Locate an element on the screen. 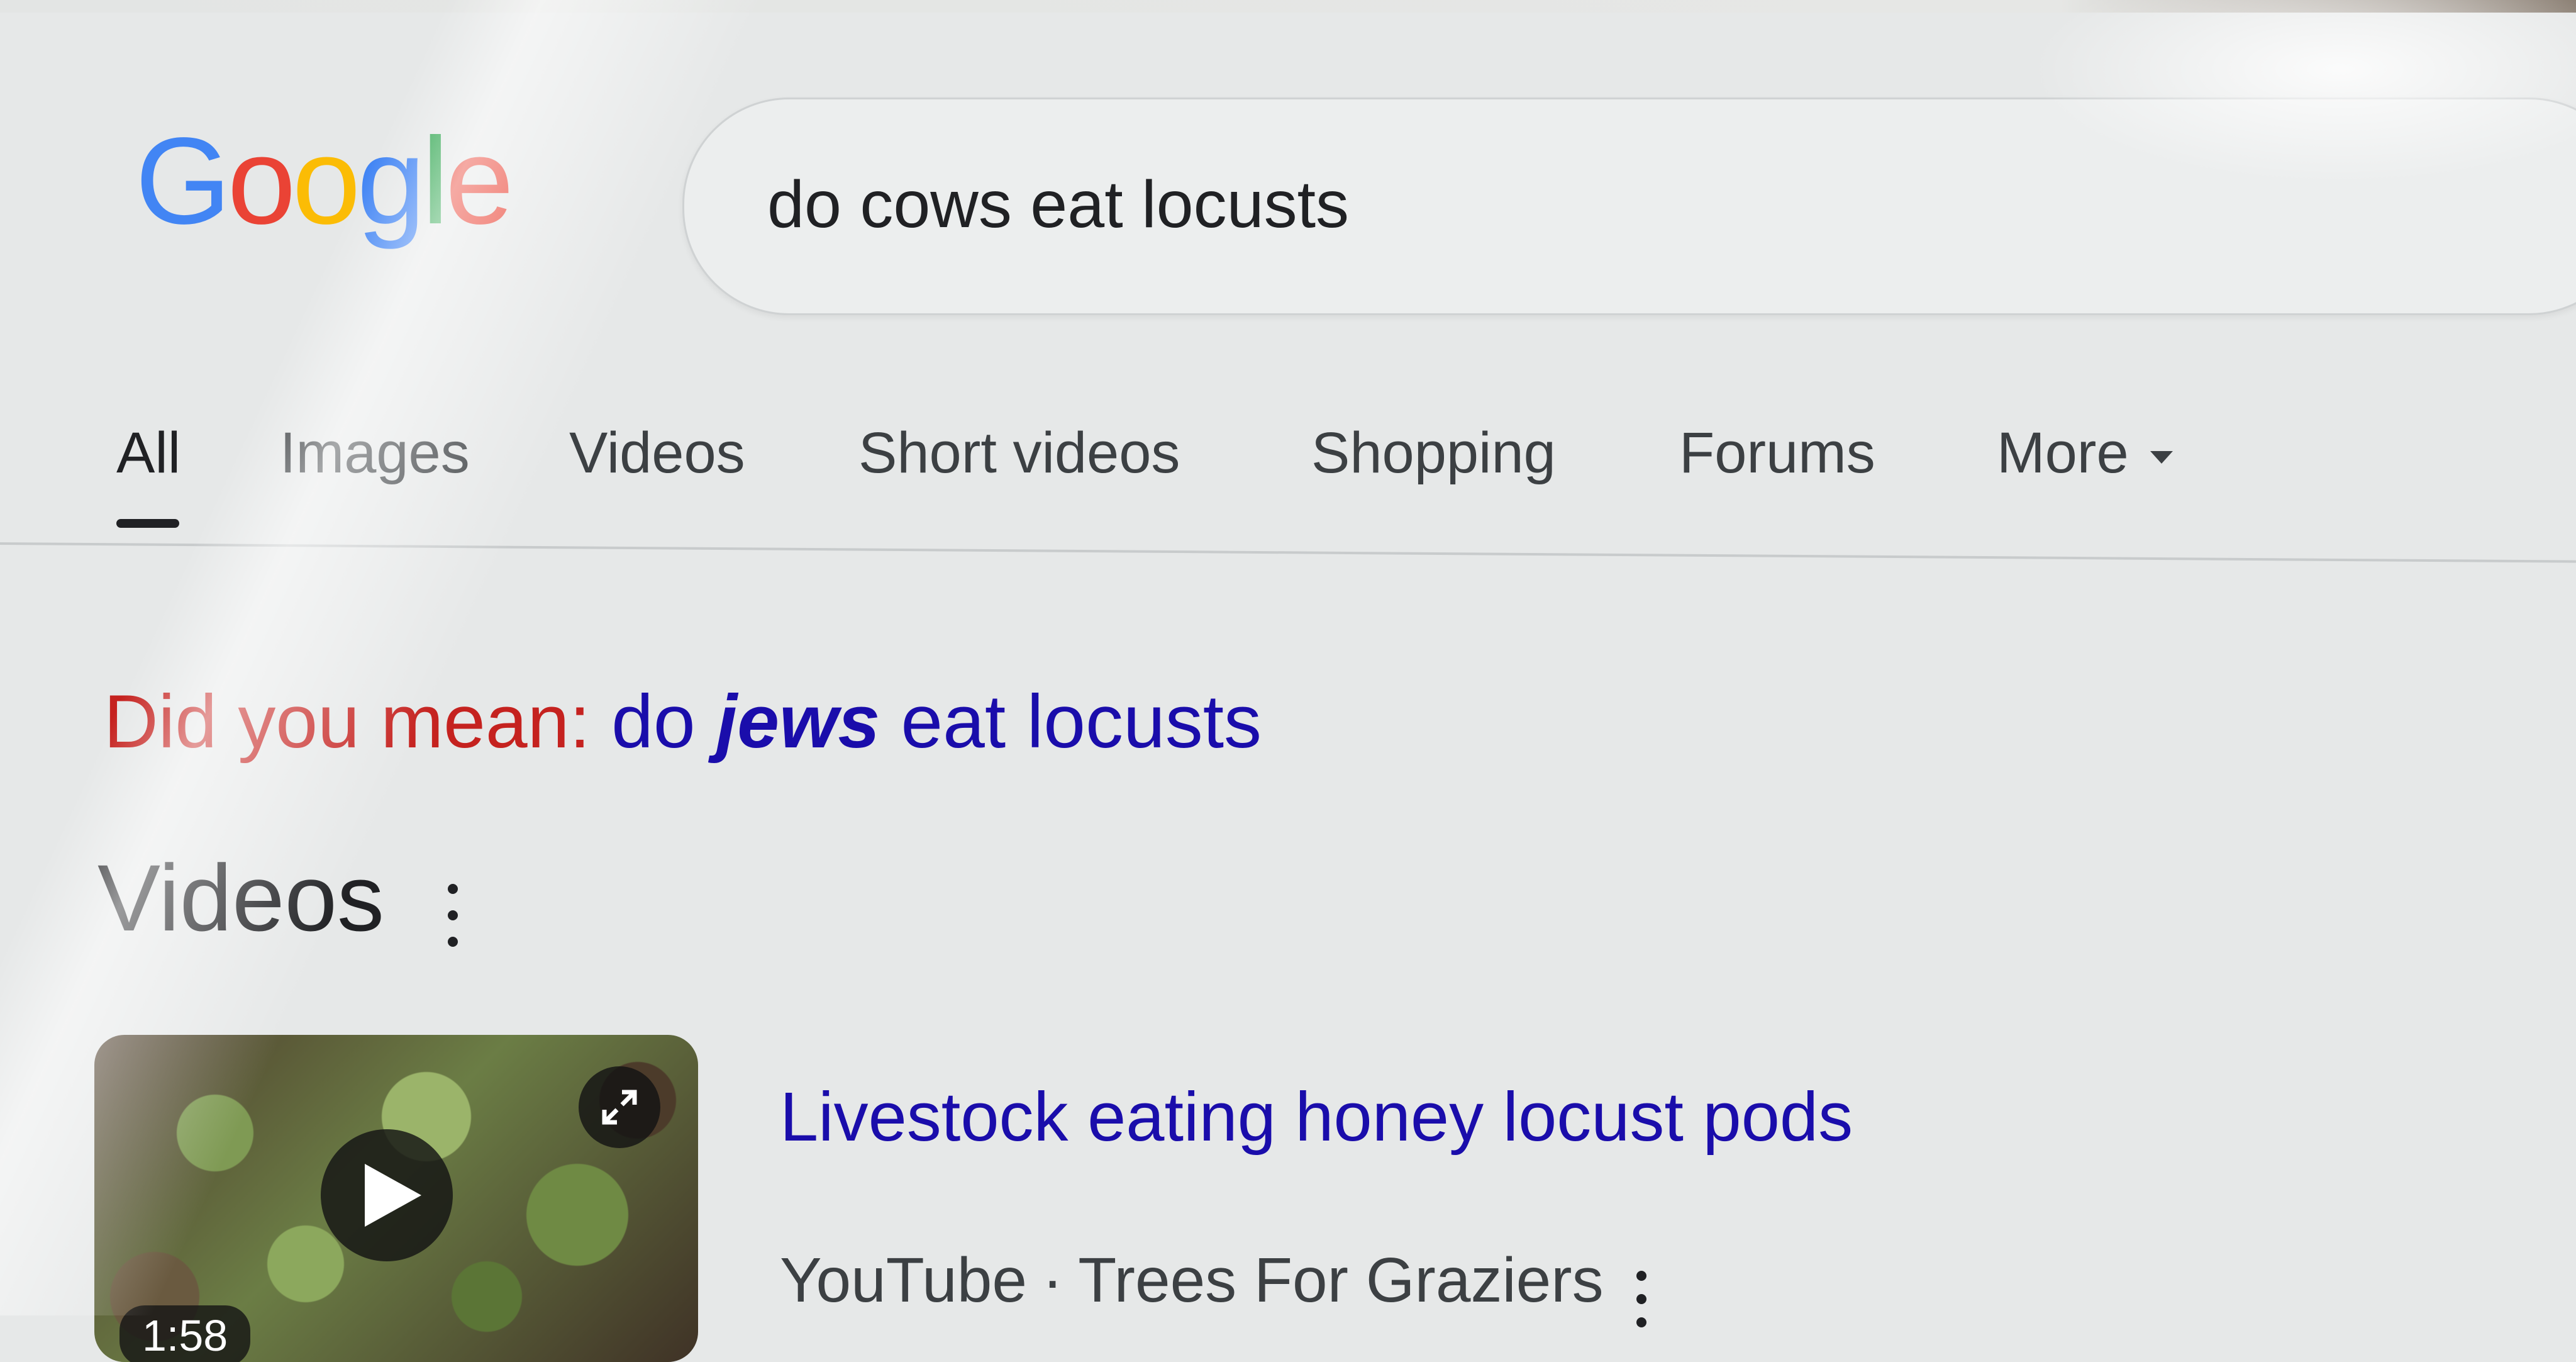 Image resolution: width=2576 pixels, height=1362 pixels. did-you-mean: Did you mean: do jews eat locusts is located at coordinates (683, 721).